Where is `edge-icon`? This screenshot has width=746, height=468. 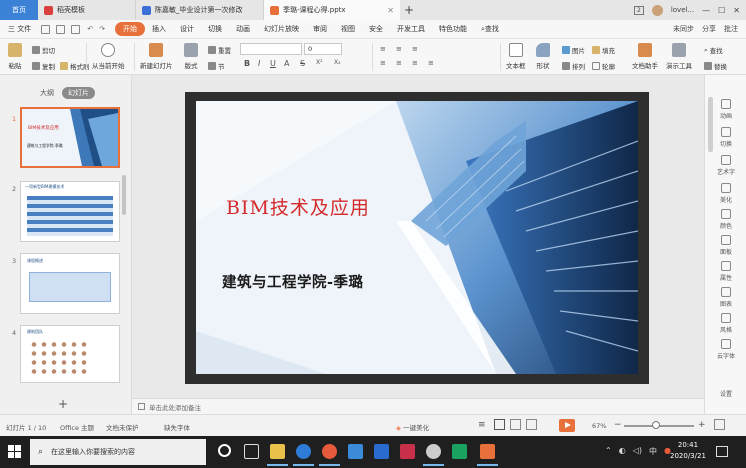 edge-icon is located at coordinates (303, 455).